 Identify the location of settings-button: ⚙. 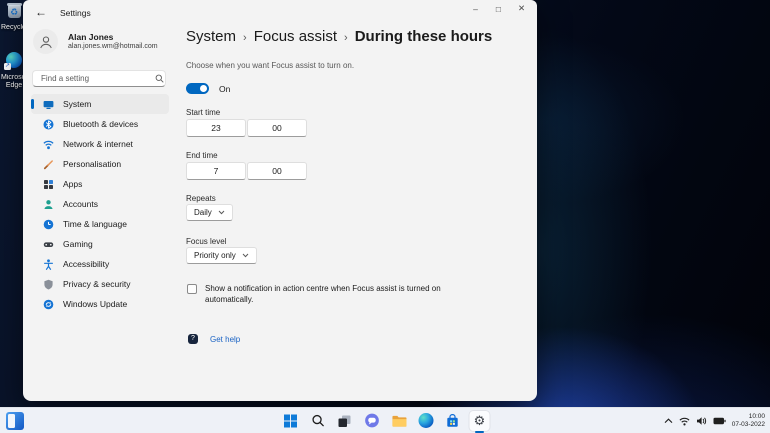
(479, 421).